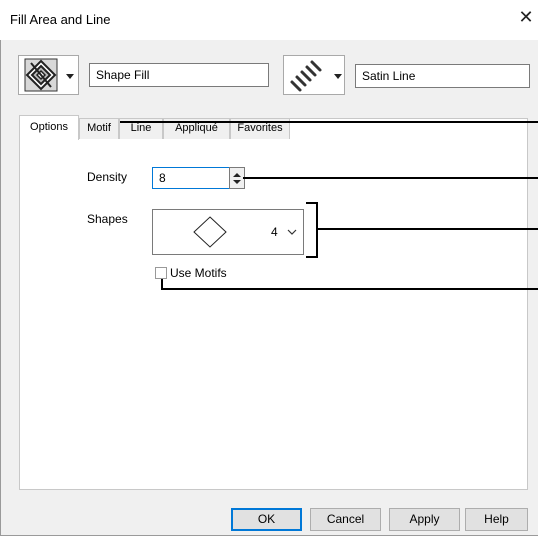  I want to click on tab-motif: Motif, so click(99, 128).